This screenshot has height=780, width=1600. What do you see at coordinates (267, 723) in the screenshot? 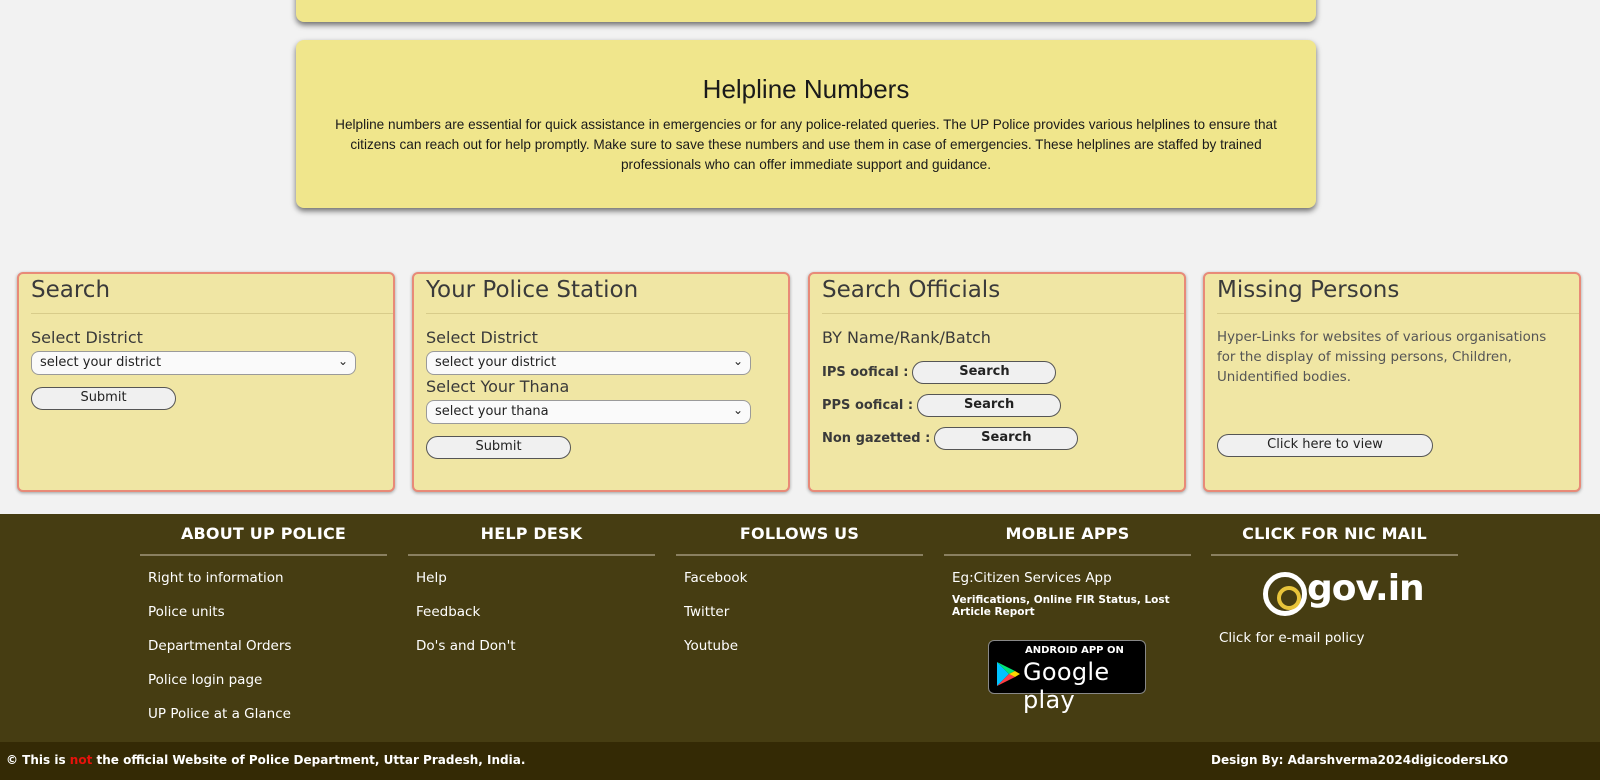
I see `footer-link: UP Police at a Glance` at bounding box center [267, 723].